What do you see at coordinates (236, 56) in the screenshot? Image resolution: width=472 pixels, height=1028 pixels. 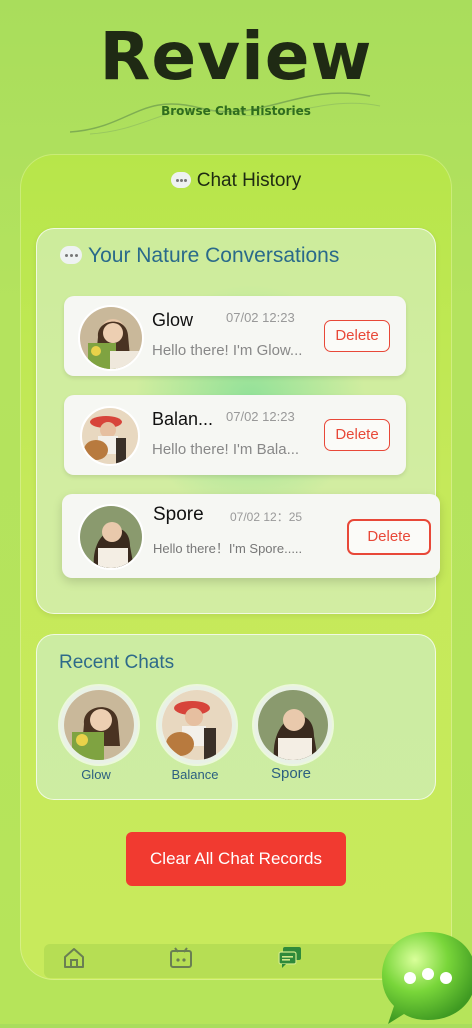 I see `page-title: Review` at bounding box center [236, 56].